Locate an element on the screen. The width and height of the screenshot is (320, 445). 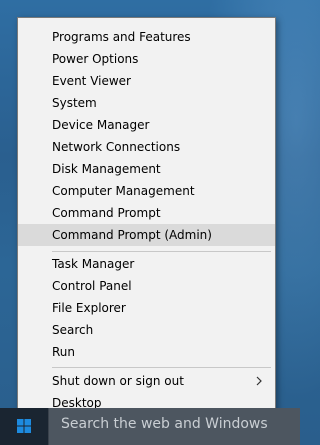
menu-item-power-options: Power Options is located at coordinates (146, 59).